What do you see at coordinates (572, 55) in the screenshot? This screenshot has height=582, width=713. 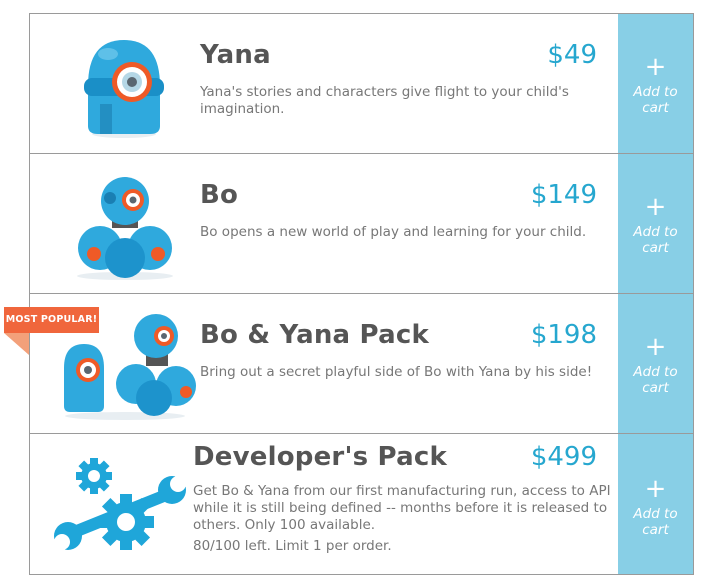 I see `product-price: $49` at bounding box center [572, 55].